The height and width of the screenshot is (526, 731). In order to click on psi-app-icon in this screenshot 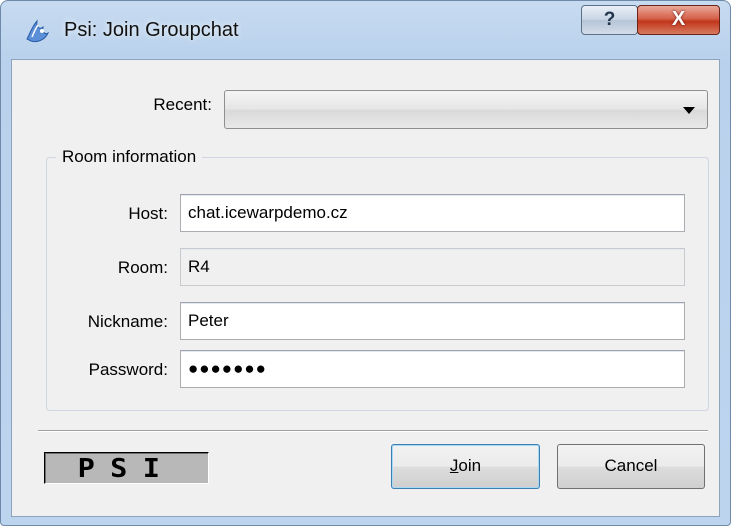, I will do `click(38, 31)`.